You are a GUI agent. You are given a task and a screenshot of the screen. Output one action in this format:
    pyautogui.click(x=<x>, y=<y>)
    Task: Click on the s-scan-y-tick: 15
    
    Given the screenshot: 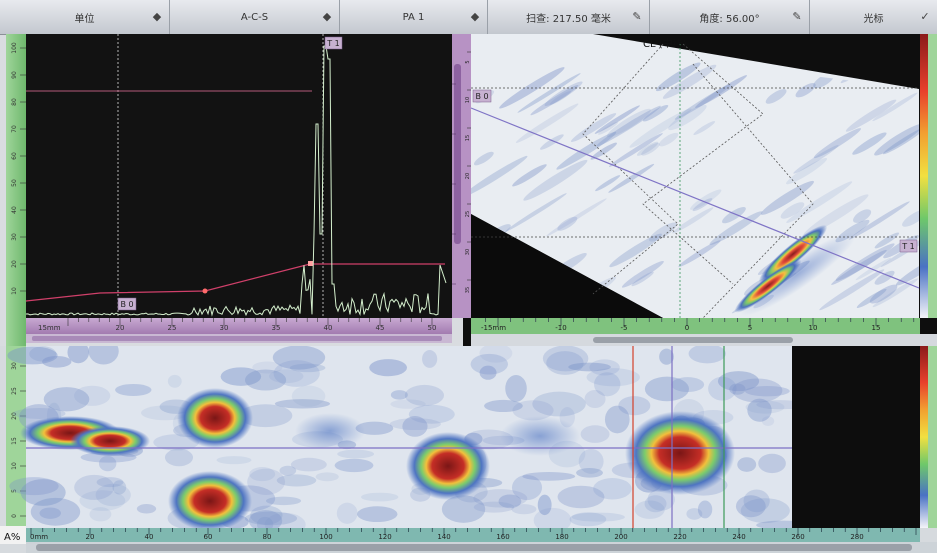 What is the action you would take?
    pyautogui.click(x=468, y=138)
    